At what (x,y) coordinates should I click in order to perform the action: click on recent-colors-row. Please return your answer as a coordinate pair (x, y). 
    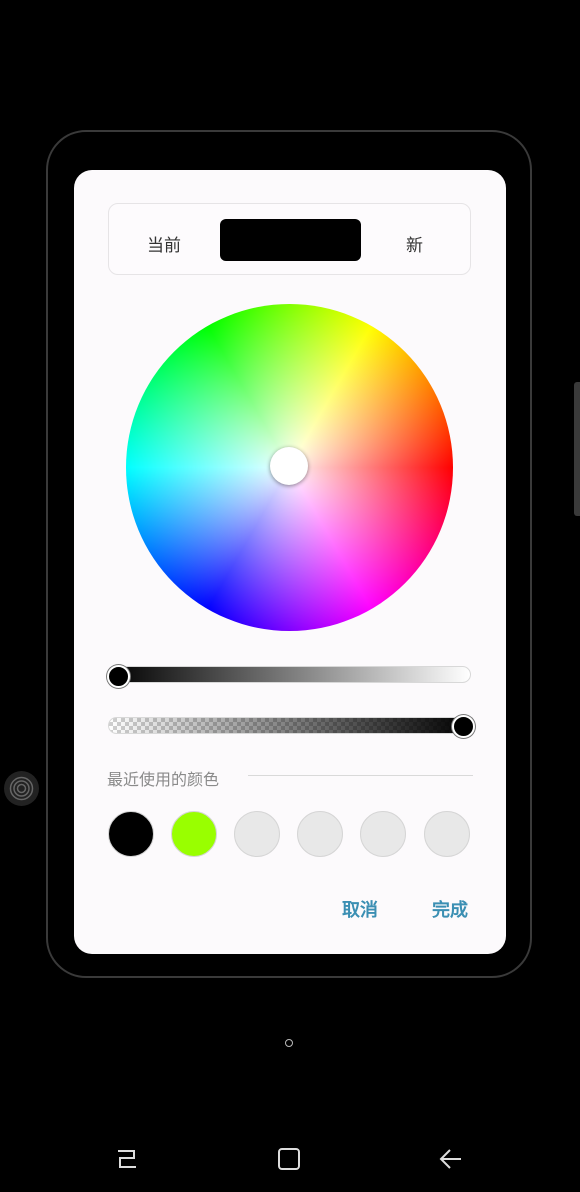
    Looking at the image, I should click on (290, 835).